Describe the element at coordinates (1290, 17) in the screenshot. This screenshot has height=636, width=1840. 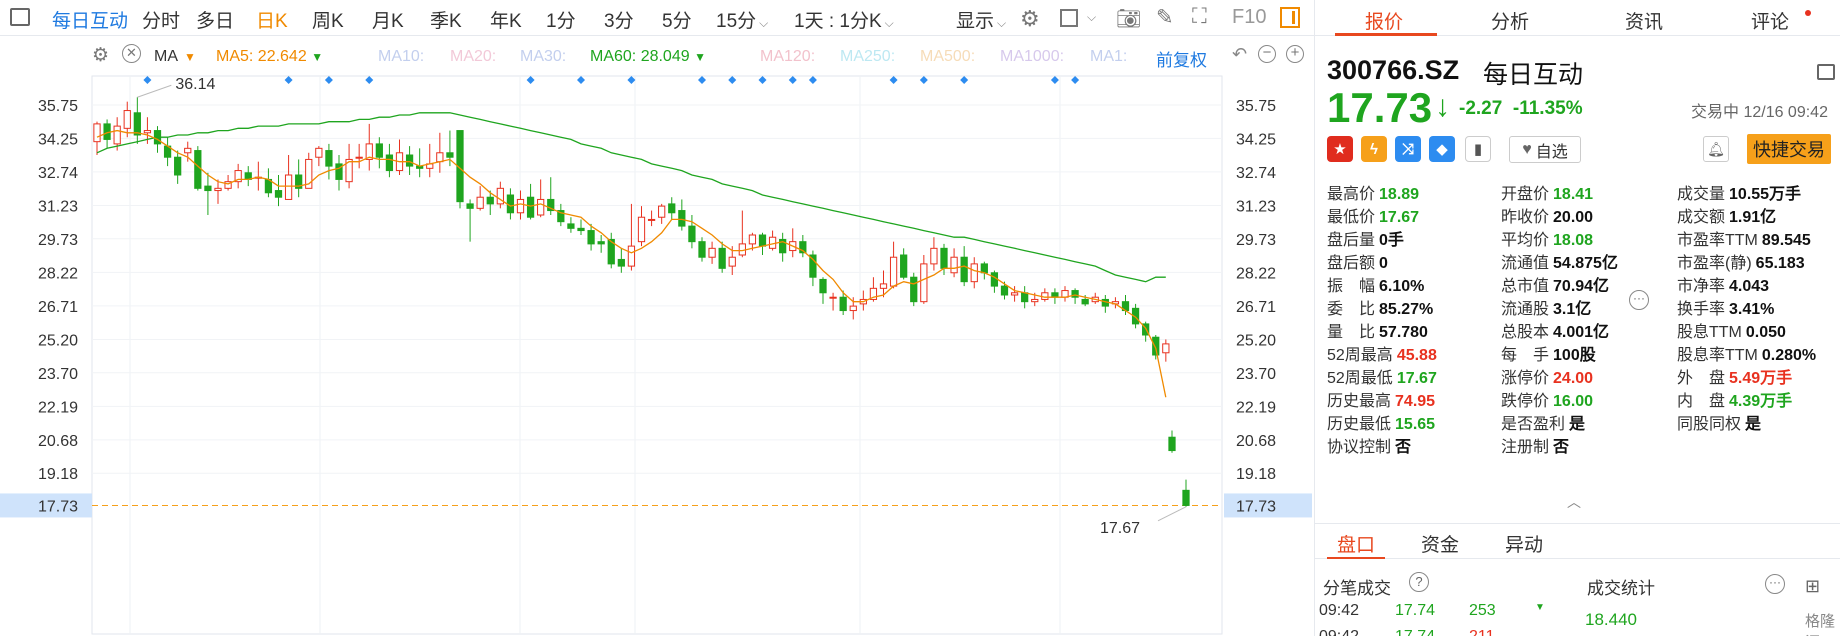
I see `panel-toggle-icon` at that location.